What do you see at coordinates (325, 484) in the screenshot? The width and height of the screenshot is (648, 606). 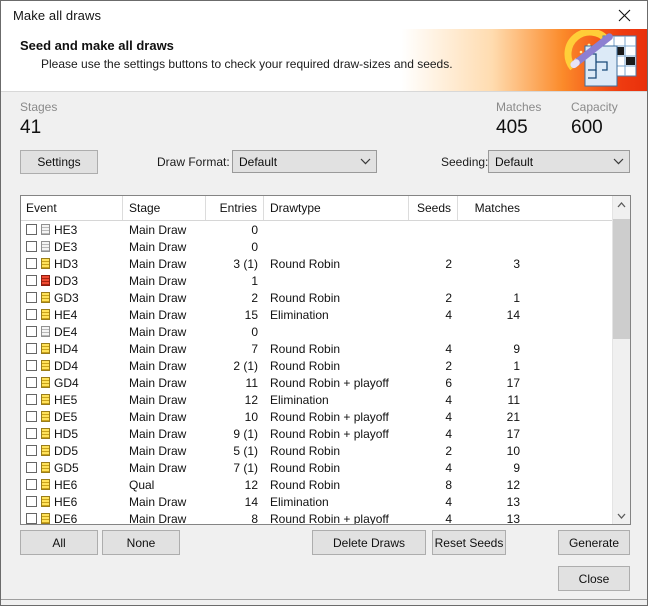 I see `table-row: HE6 Qual 12 Round Robin 8 12` at bounding box center [325, 484].